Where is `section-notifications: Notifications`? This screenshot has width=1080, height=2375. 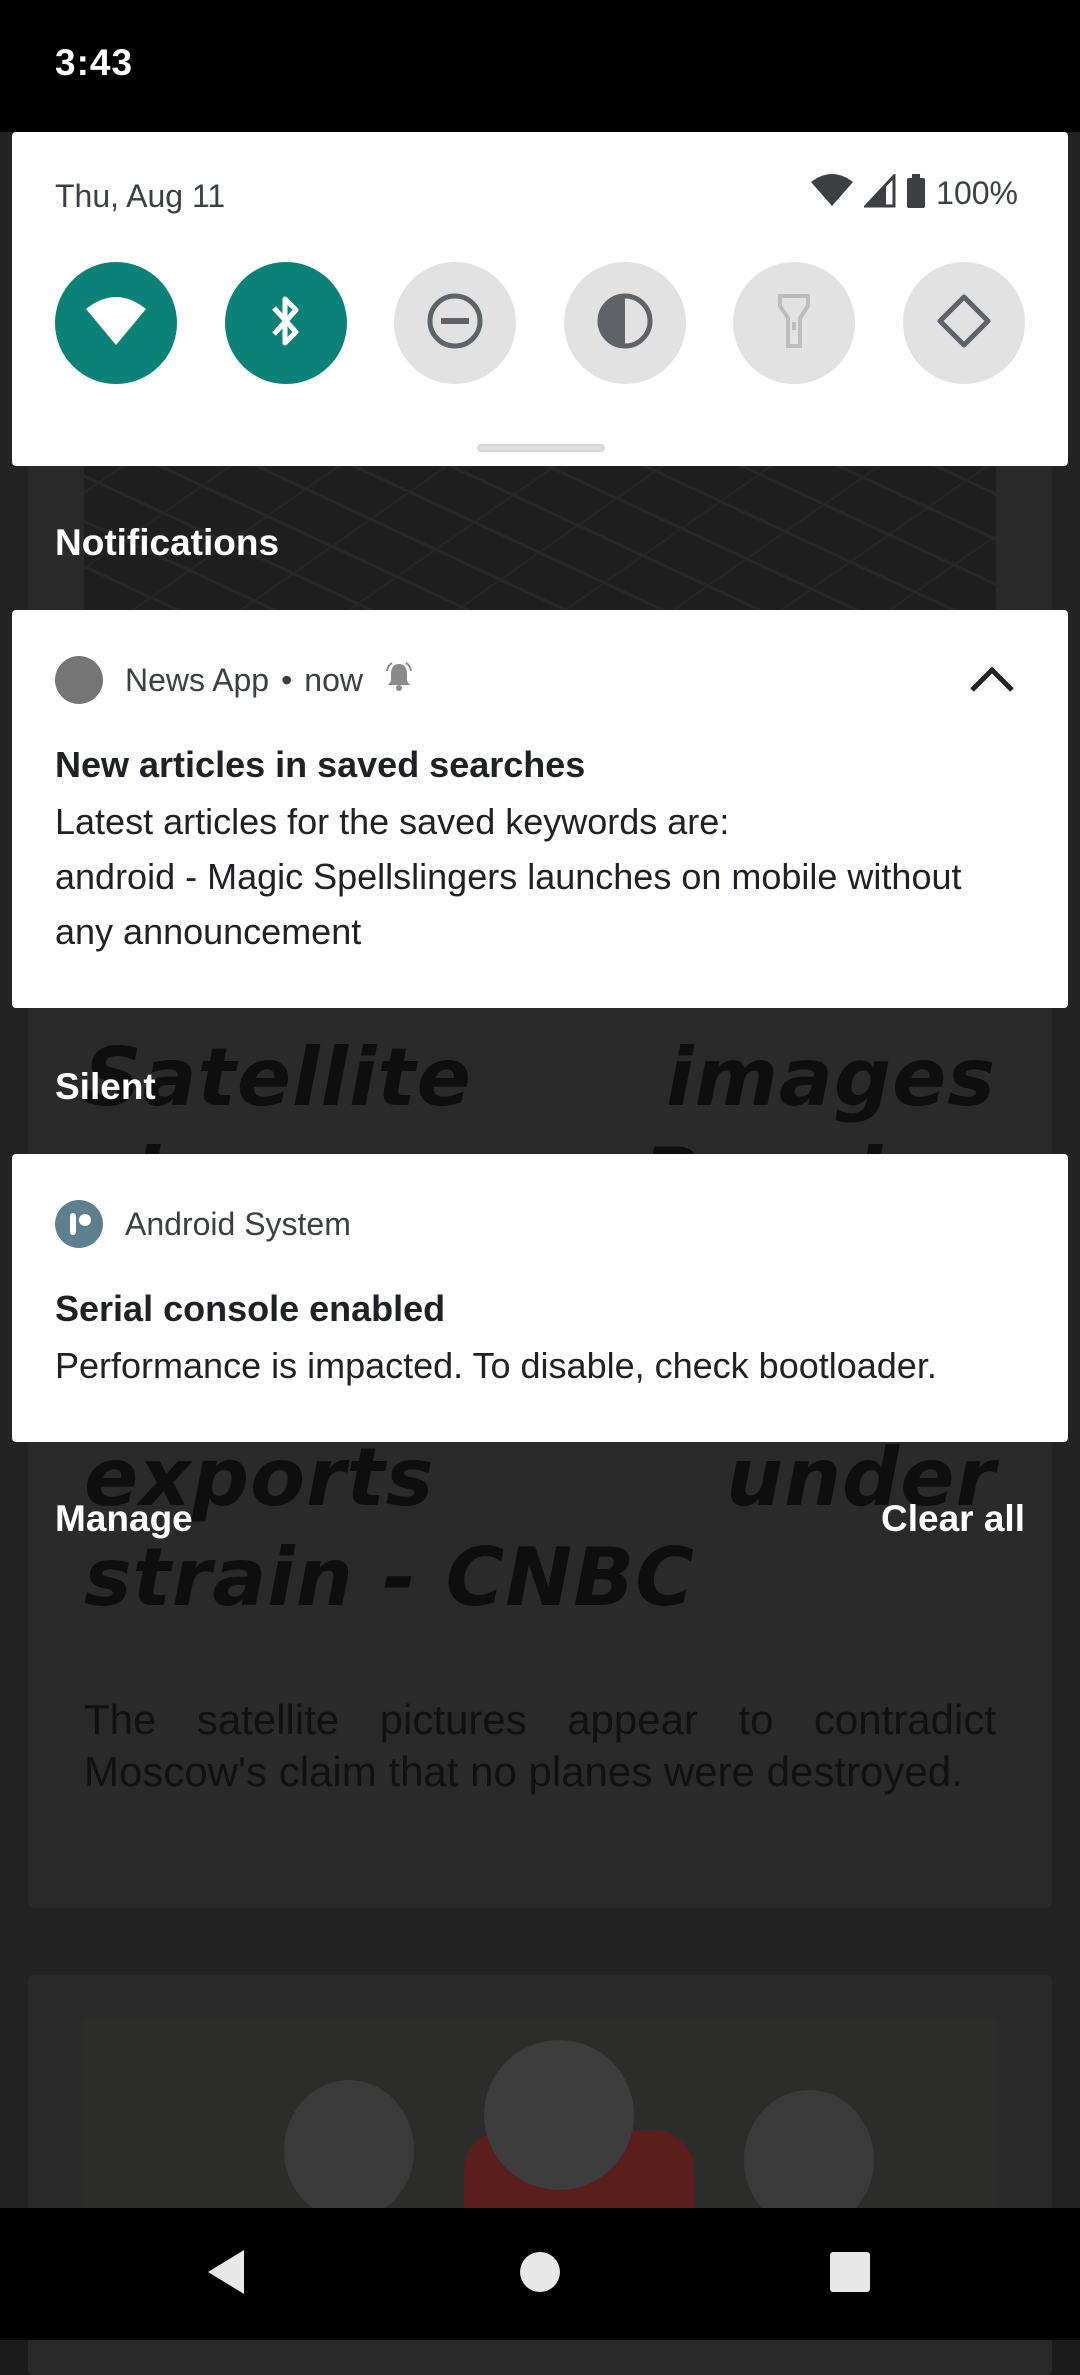 section-notifications: Notifications is located at coordinates (167, 542).